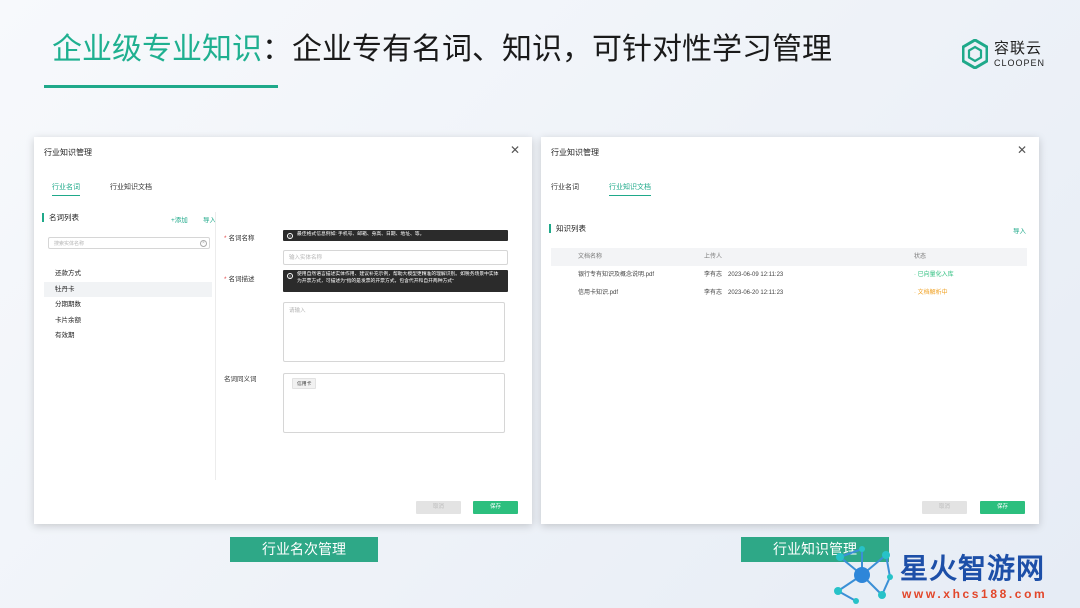 The width and height of the screenshot is (1080, 608). Describe the element at coordinates (60, 217) in the screenshot. I see `term-list-header: 名词列表` at that location.